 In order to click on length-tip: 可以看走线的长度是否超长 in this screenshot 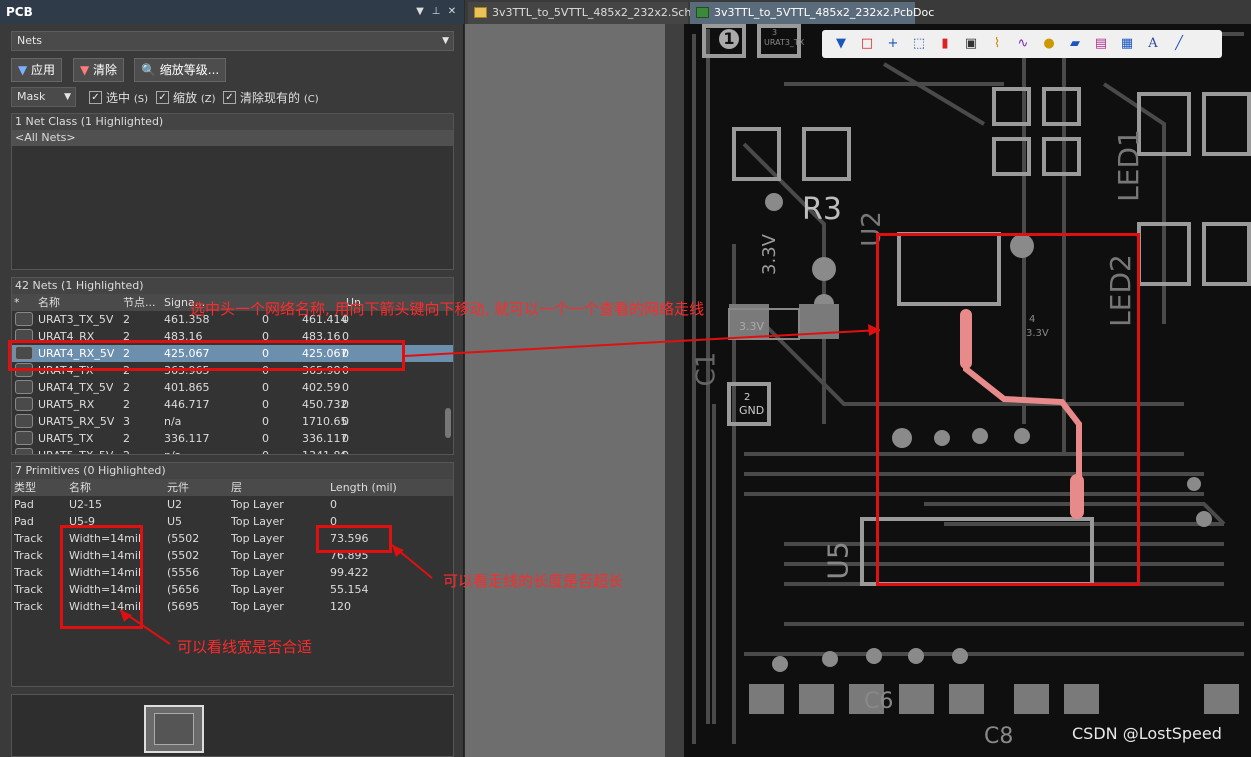, I will do `click(533, 581)`.